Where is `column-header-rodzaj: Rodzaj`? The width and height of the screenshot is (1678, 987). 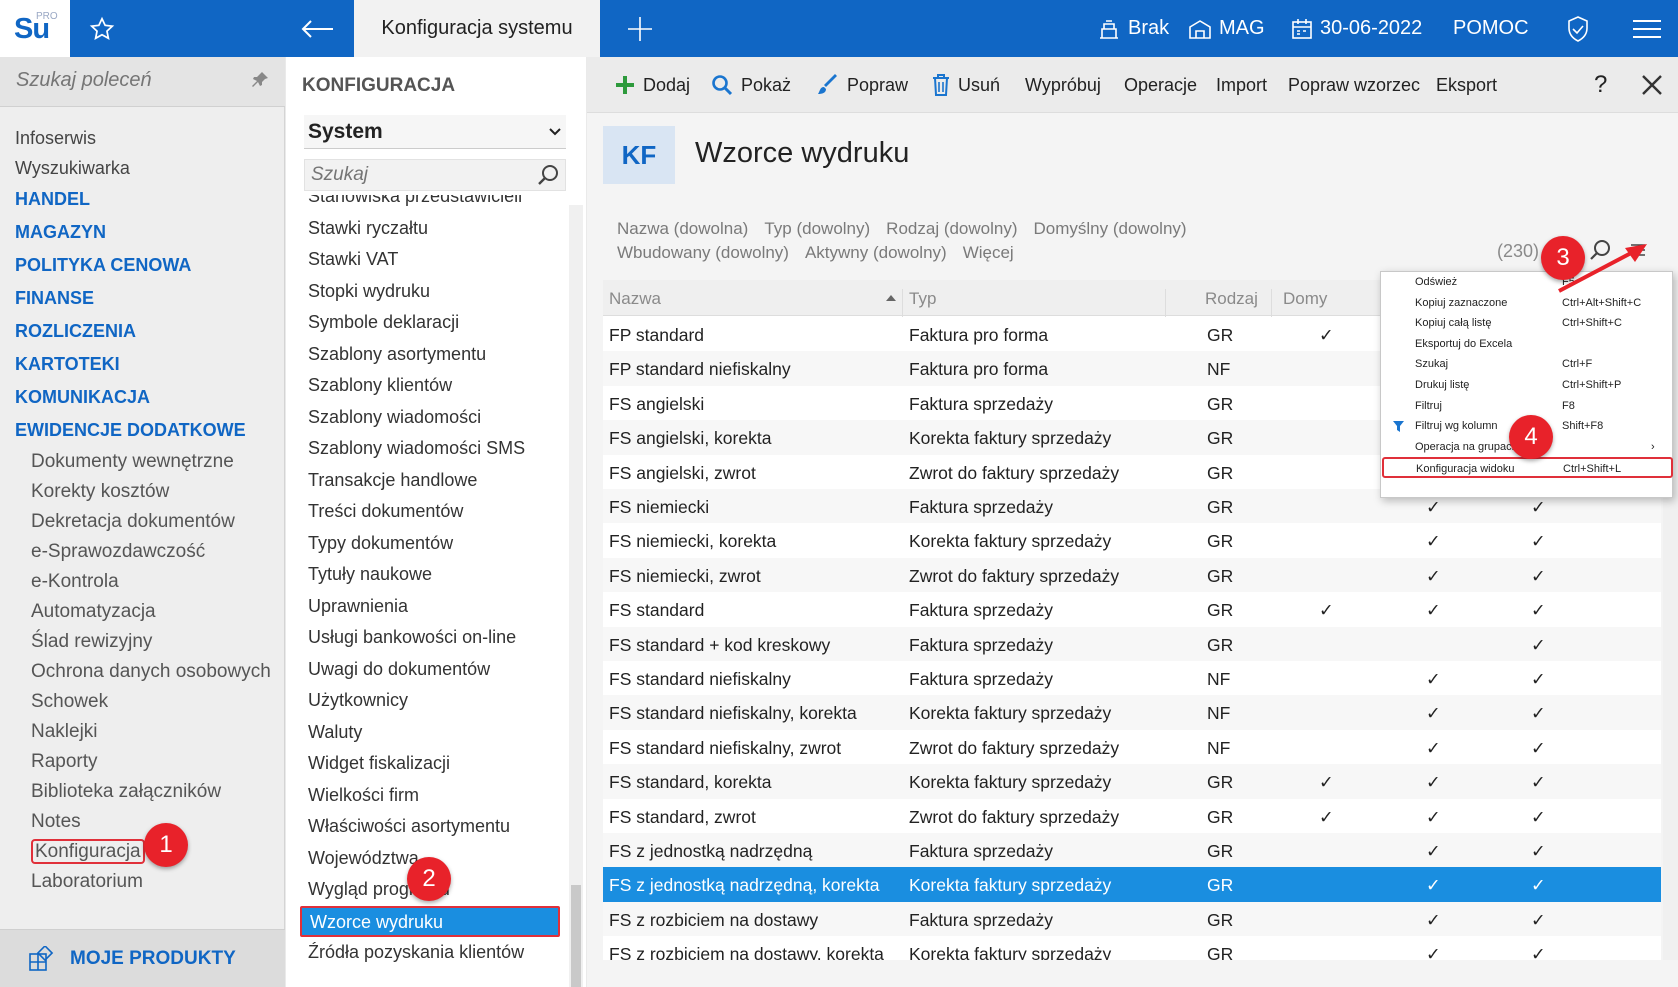
column-header-rodzaj: Rodzaj is located at coordinates (1231, 299).